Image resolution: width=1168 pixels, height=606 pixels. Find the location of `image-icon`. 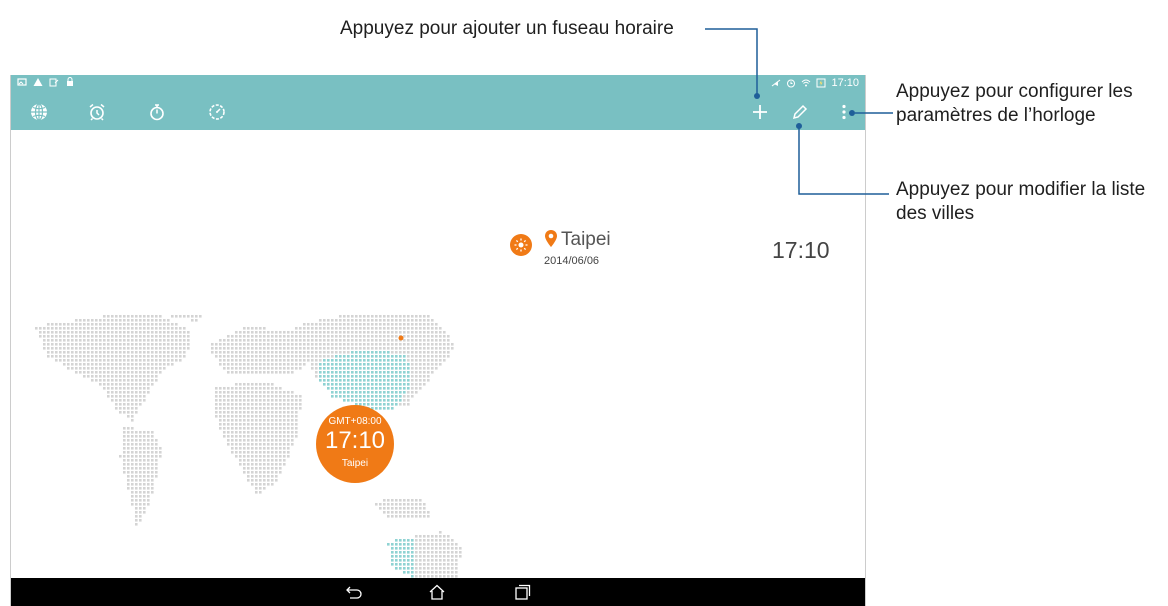

image-icon is located at coordinates (22, 82).